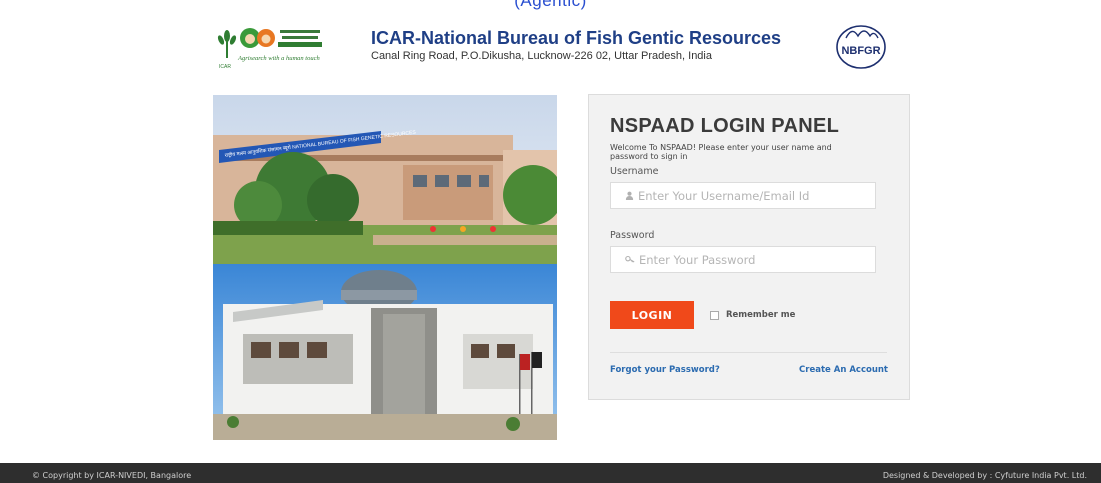 The height and width of the screenshot is (483, 1101). Describe the element at coordinates (278, 58) in the screenshot. I see `icar-tagline: Agrisearch with a human touch` at that location.